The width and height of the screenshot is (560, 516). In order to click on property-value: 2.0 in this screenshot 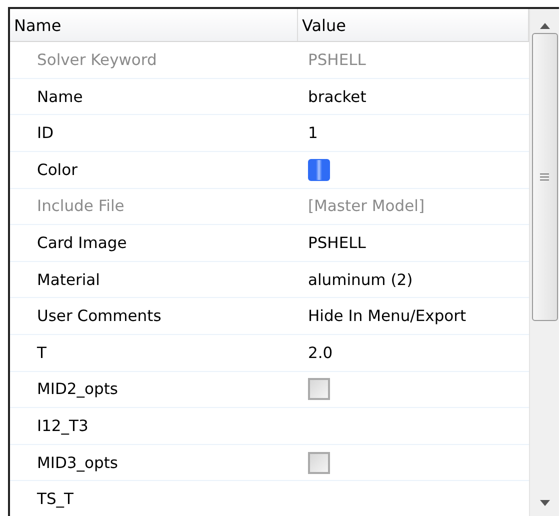, I will do `click(320, 353)`.